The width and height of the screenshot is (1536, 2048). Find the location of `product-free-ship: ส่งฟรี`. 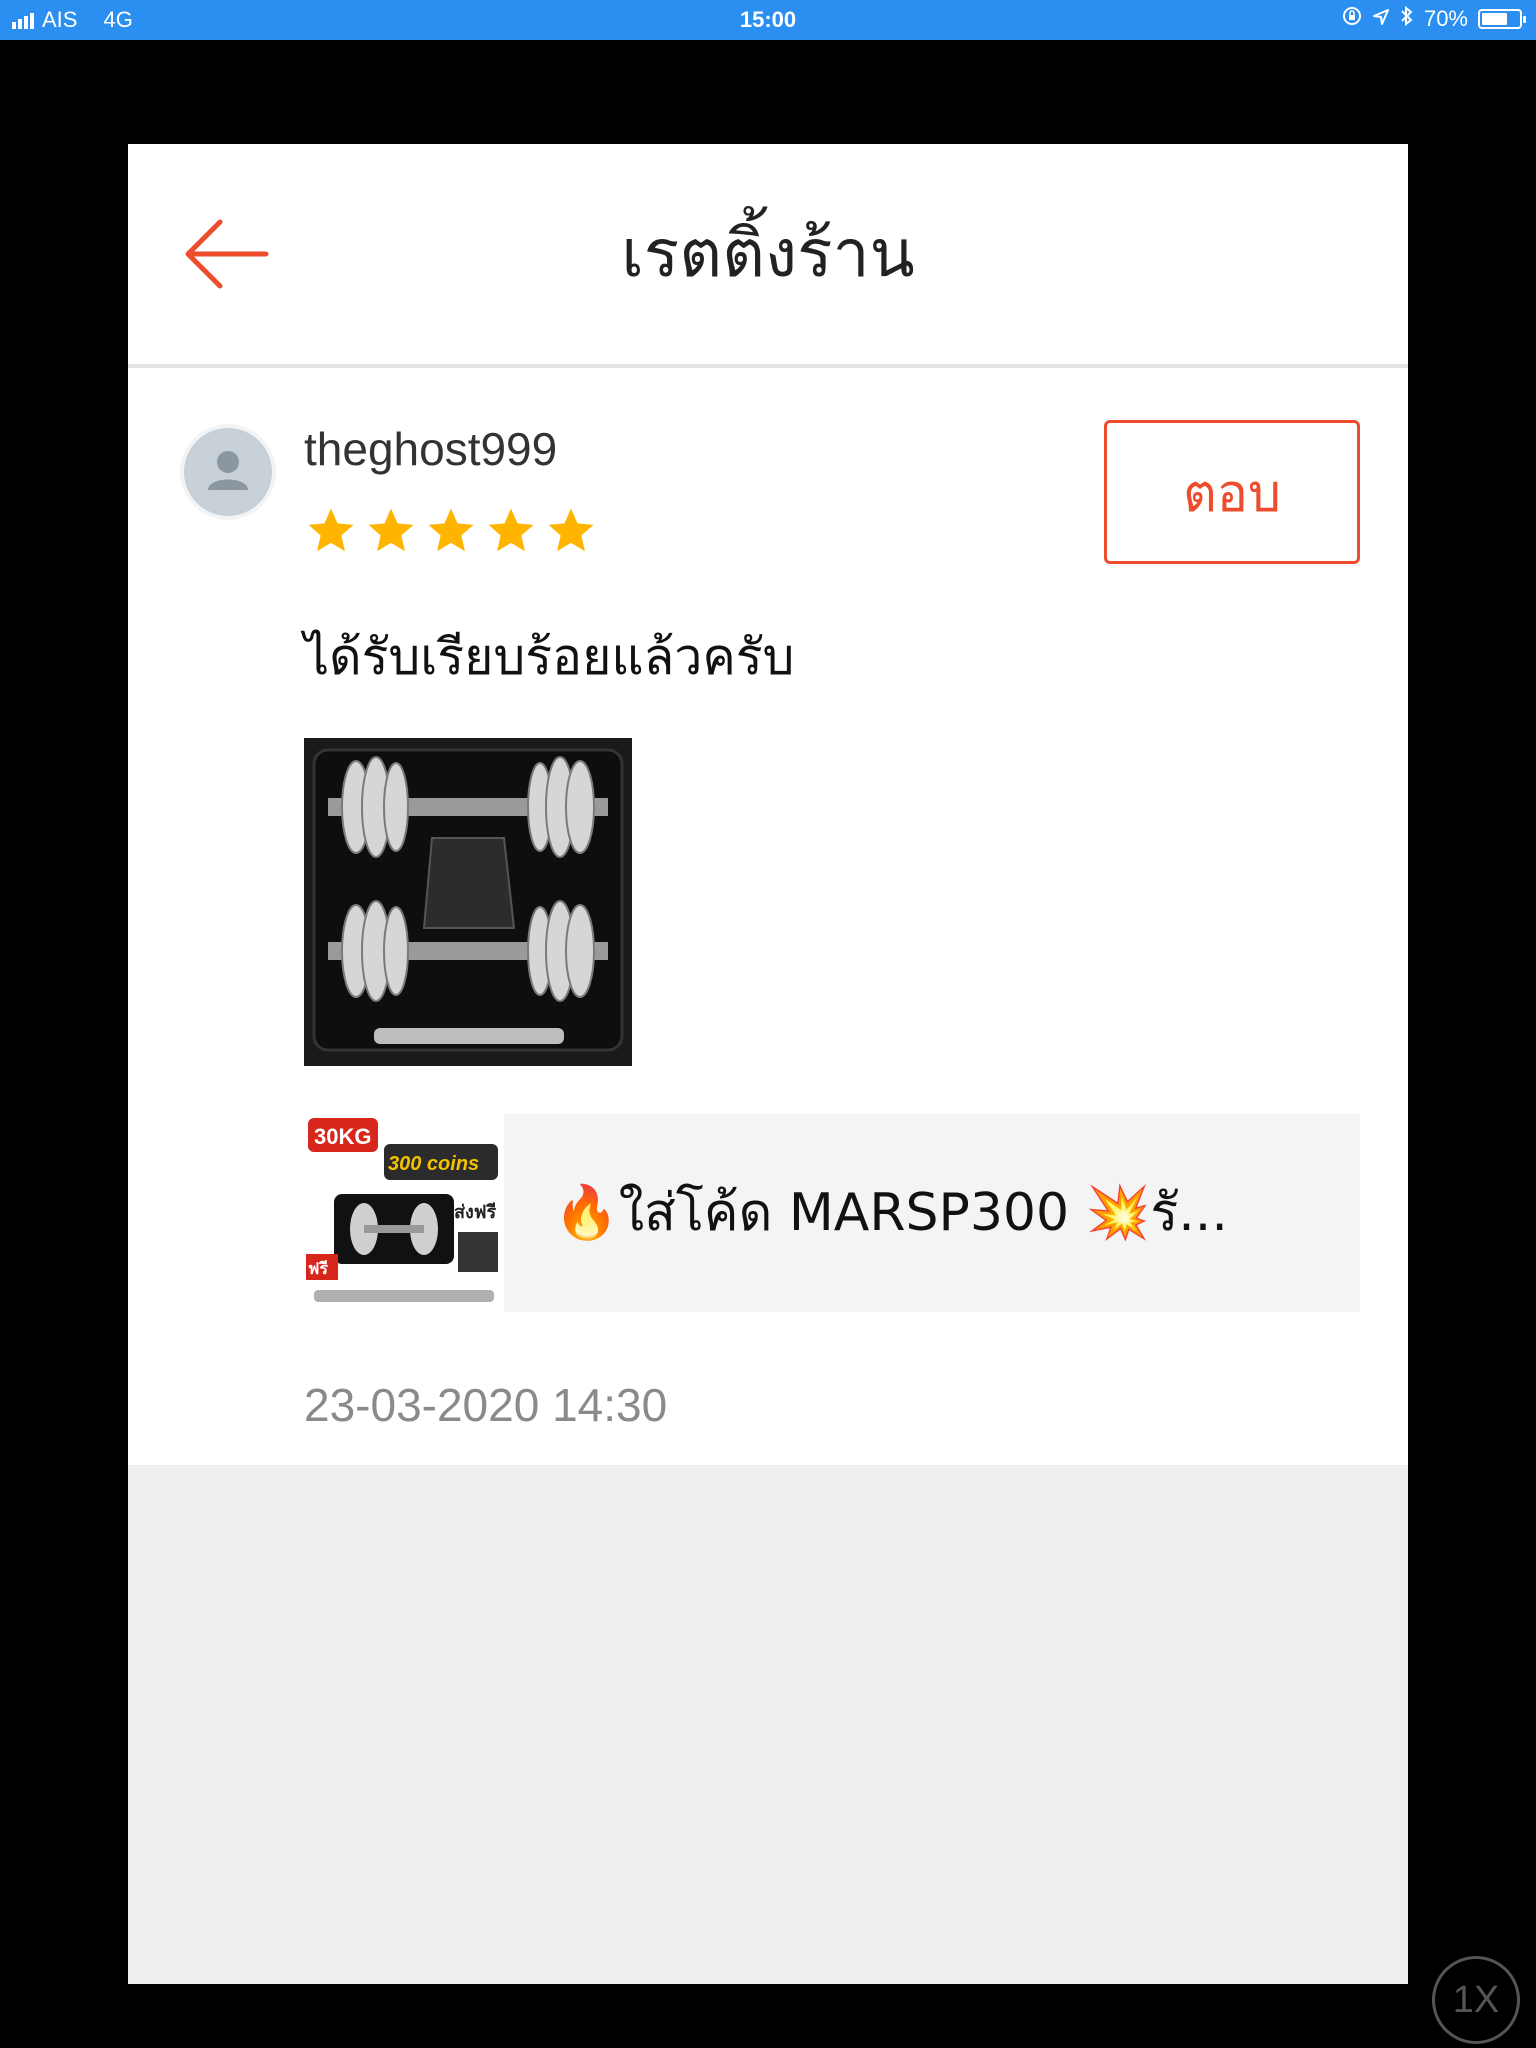

product-free-ship: ส่งฟรี is located at coordinates (475, 1212).